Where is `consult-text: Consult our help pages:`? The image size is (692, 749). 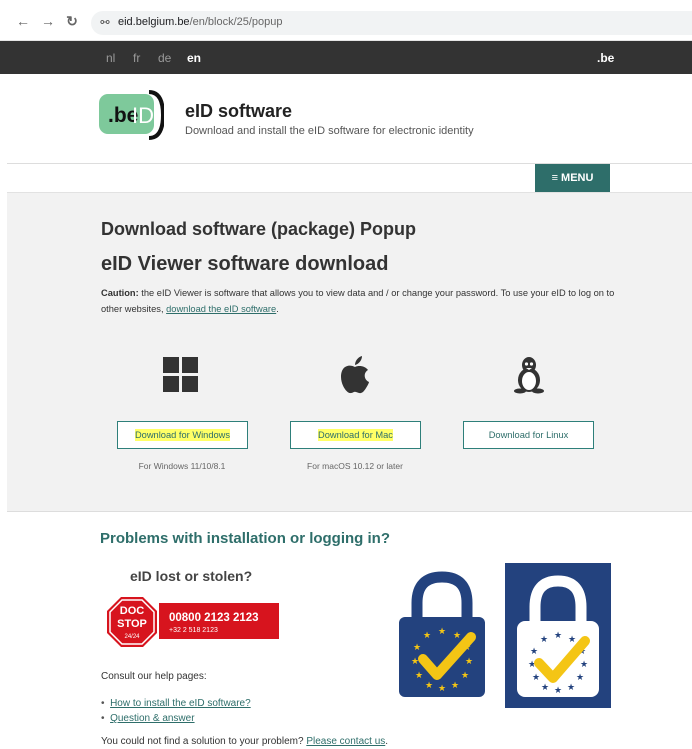 consult-text: Consult our help pages: is located at coordinates (154, 676).